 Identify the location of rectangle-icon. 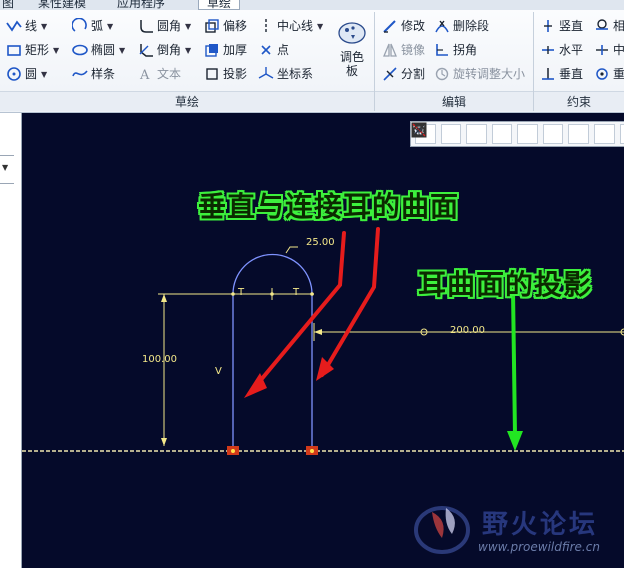
(14, 50).